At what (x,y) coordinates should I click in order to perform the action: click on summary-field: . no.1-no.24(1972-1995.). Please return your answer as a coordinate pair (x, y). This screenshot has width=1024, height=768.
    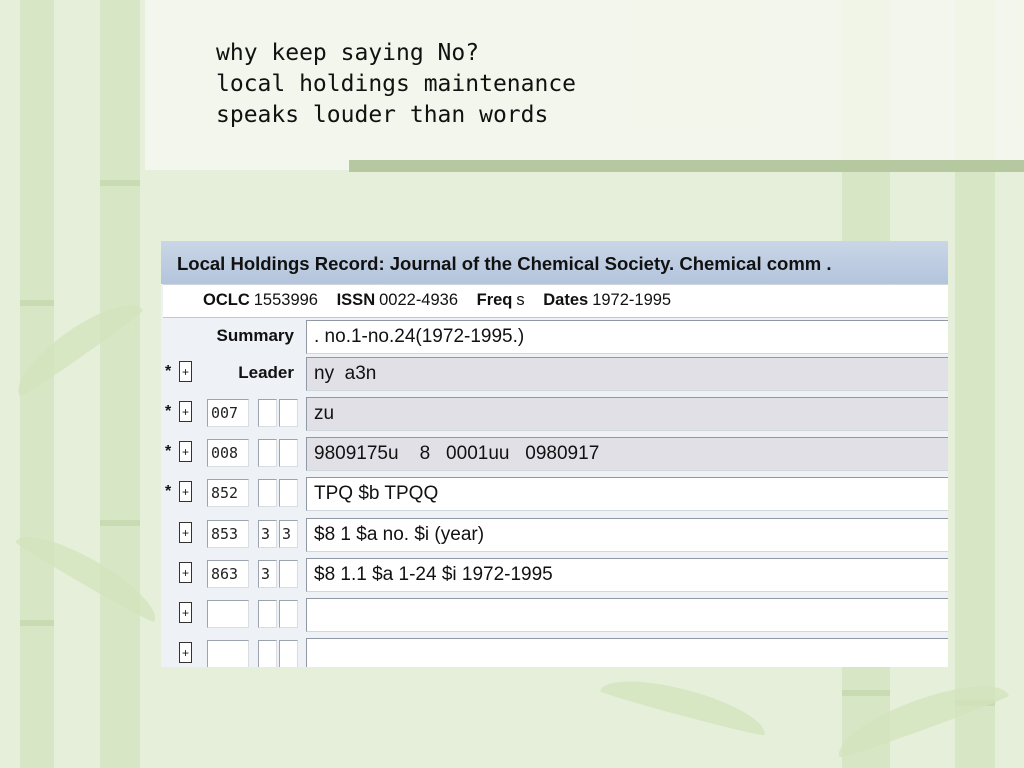
    Looking at the image, I should click on (627, 337).